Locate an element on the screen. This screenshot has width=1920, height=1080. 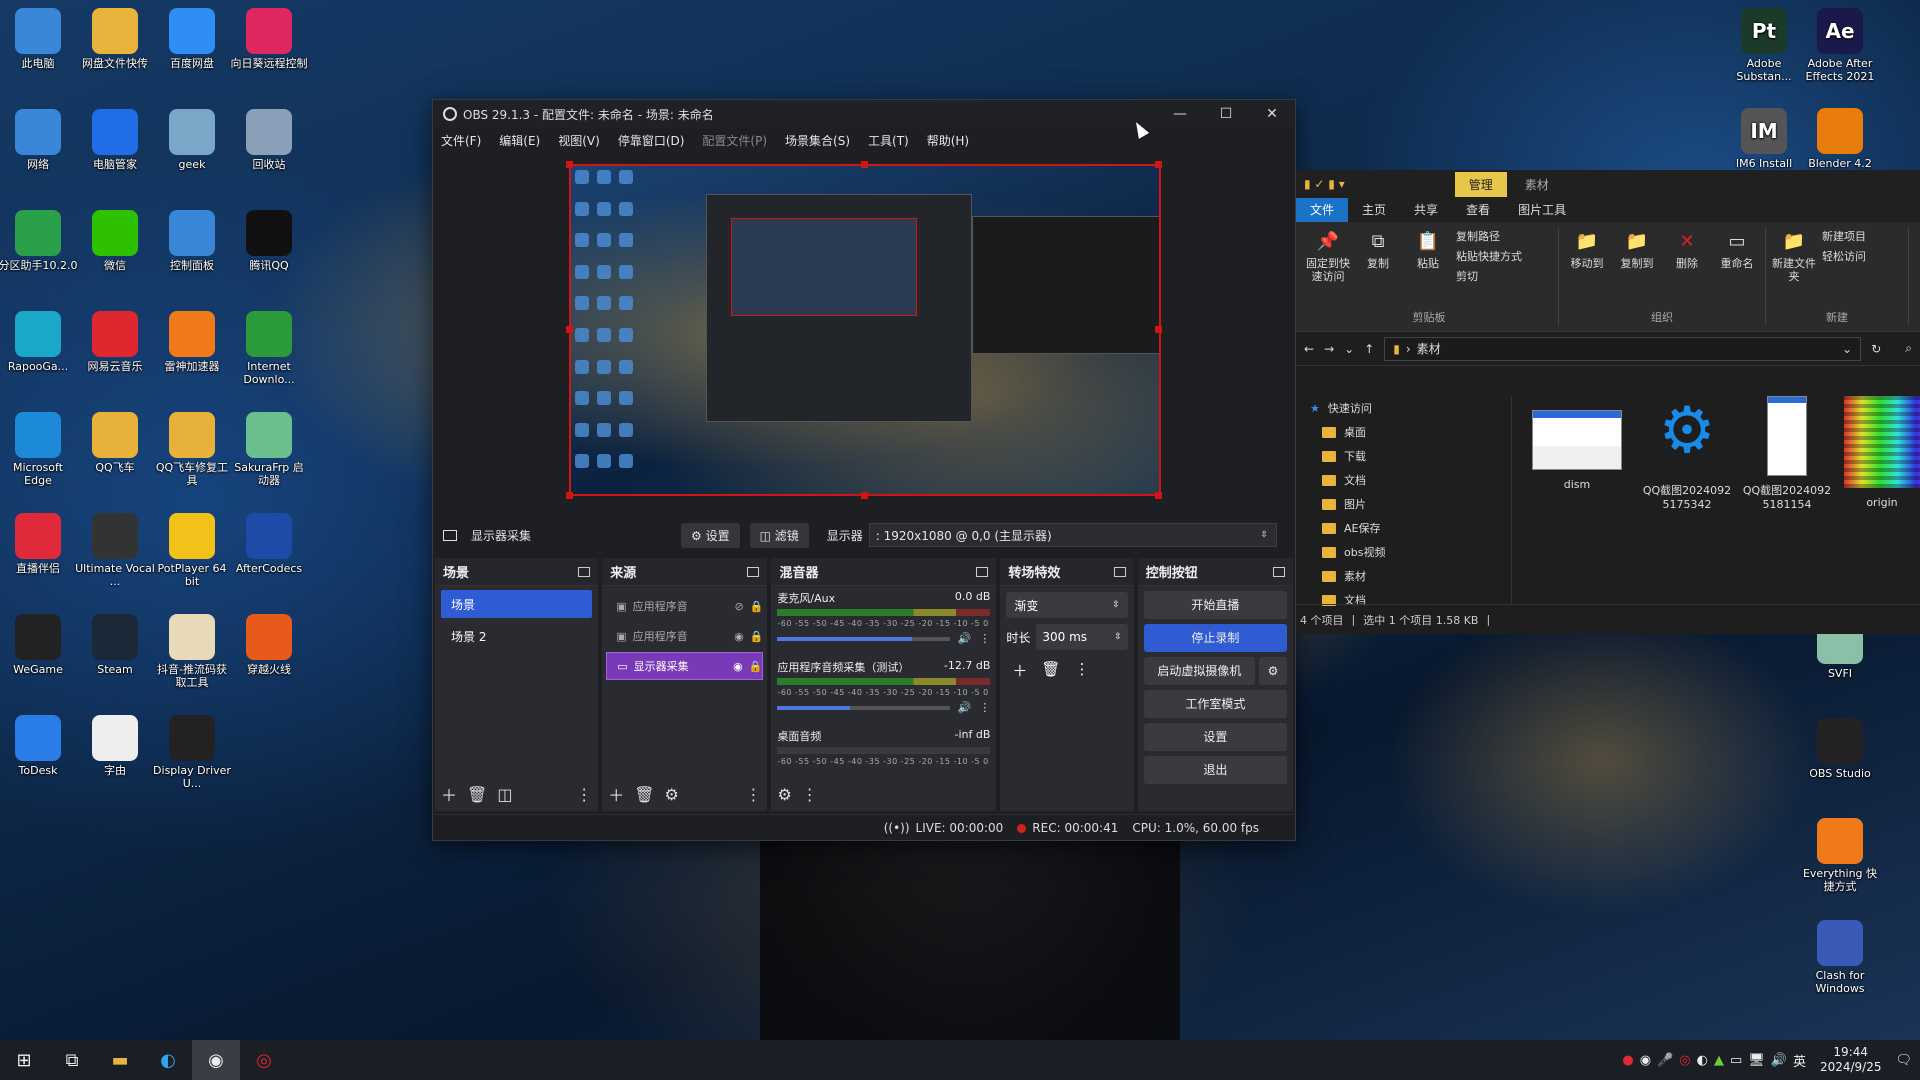
obs-preview is located at coordinates (864, 331).